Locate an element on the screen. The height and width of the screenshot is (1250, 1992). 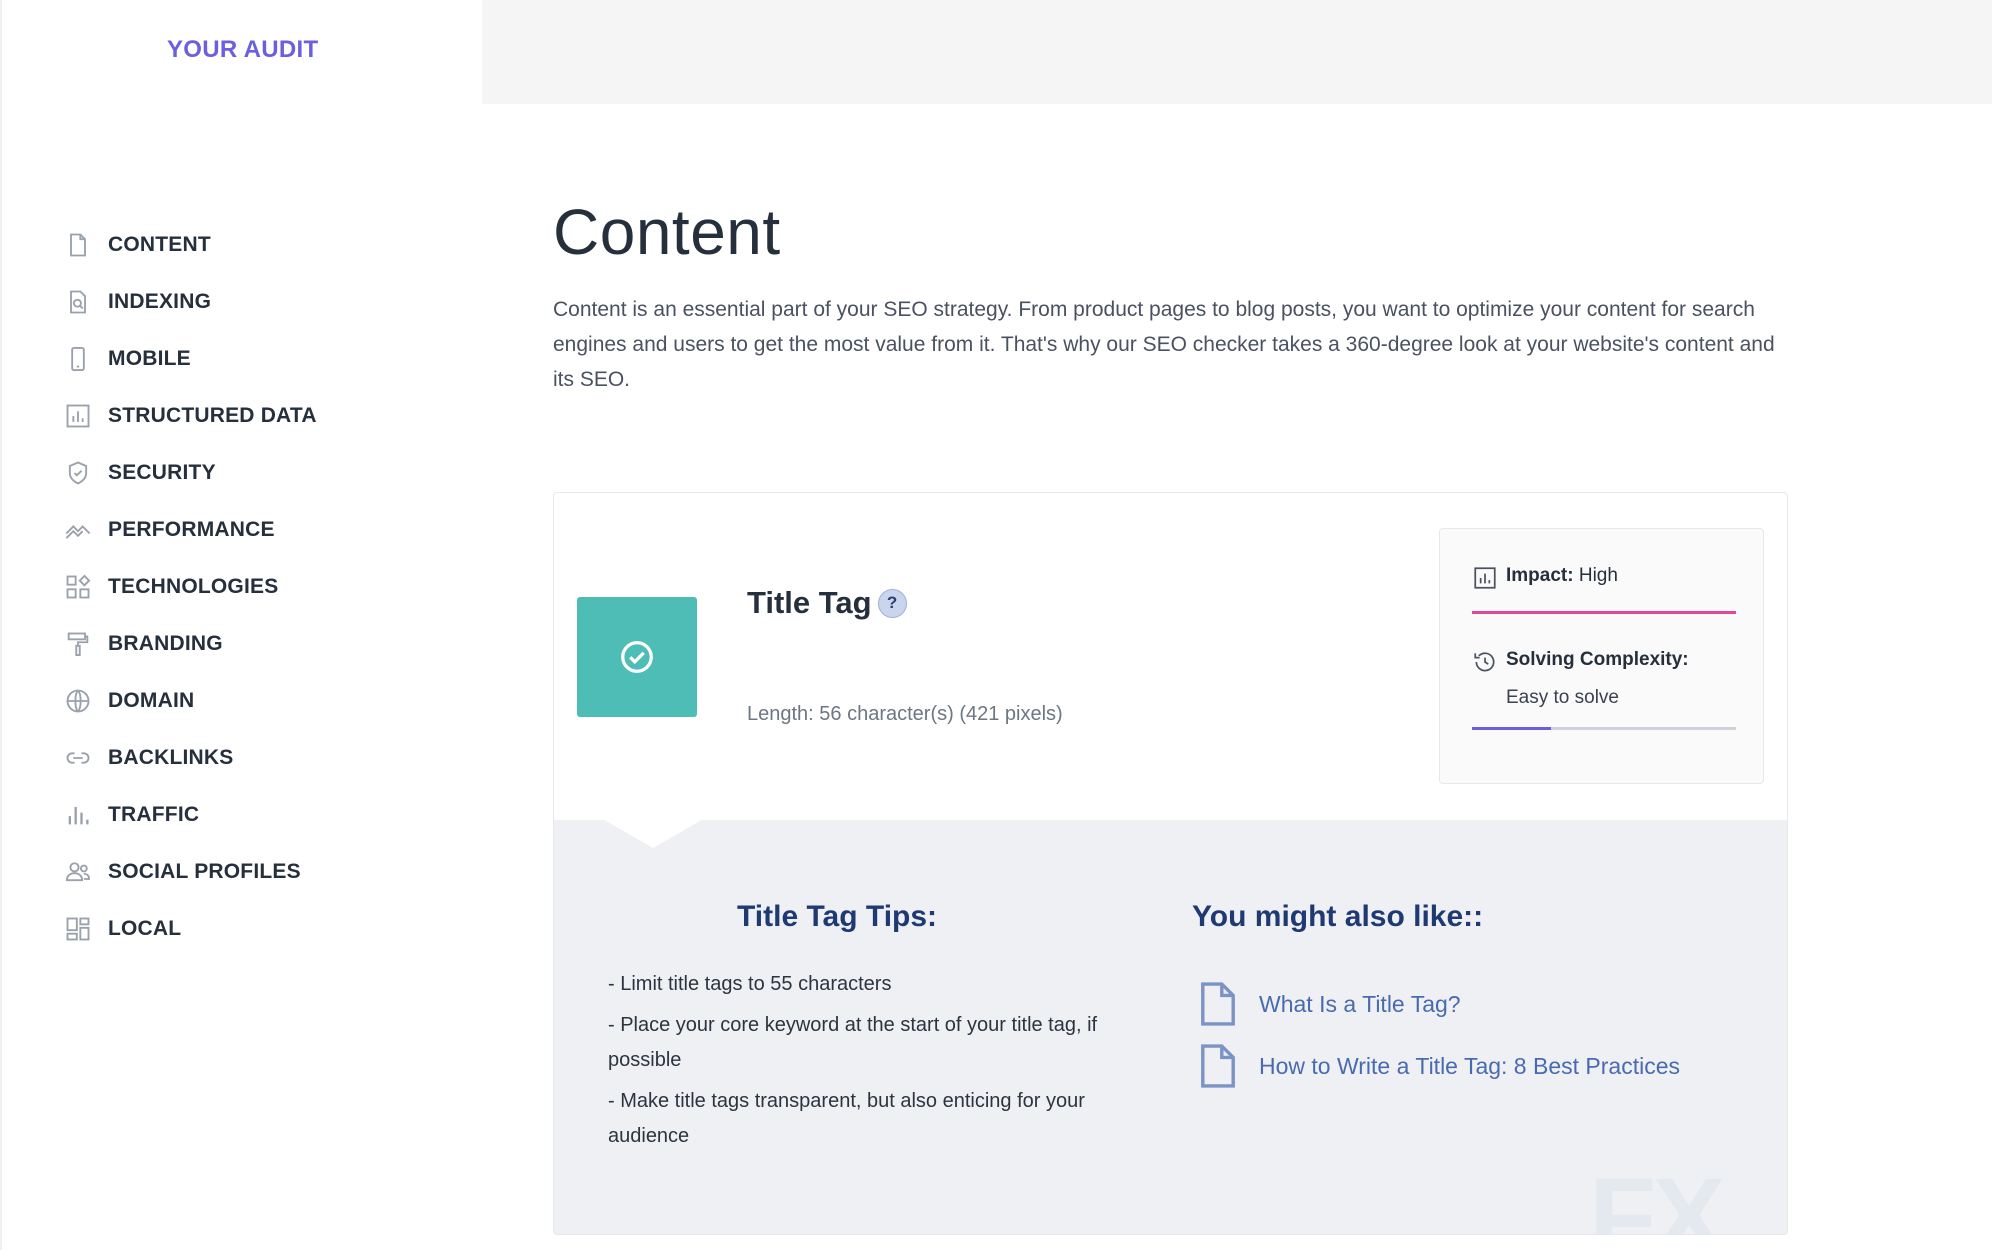
related-link: What Is a Title Tag? is located at coordinates (1360, 1004).